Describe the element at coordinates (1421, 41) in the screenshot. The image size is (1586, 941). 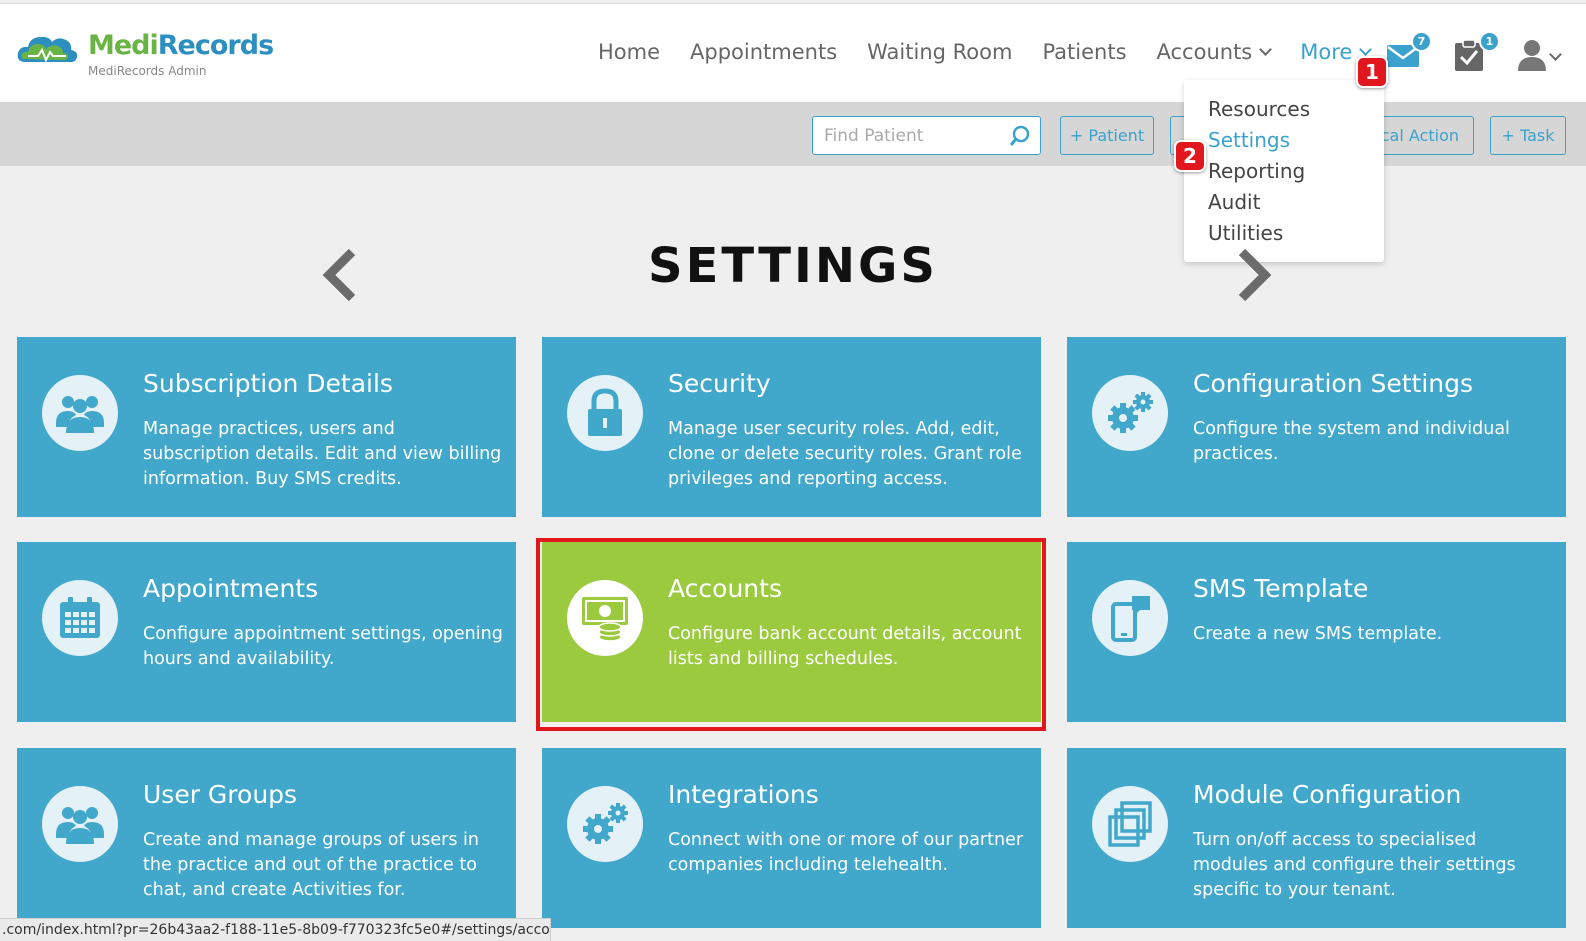
I see `messages-count-badge: 7` at that location.